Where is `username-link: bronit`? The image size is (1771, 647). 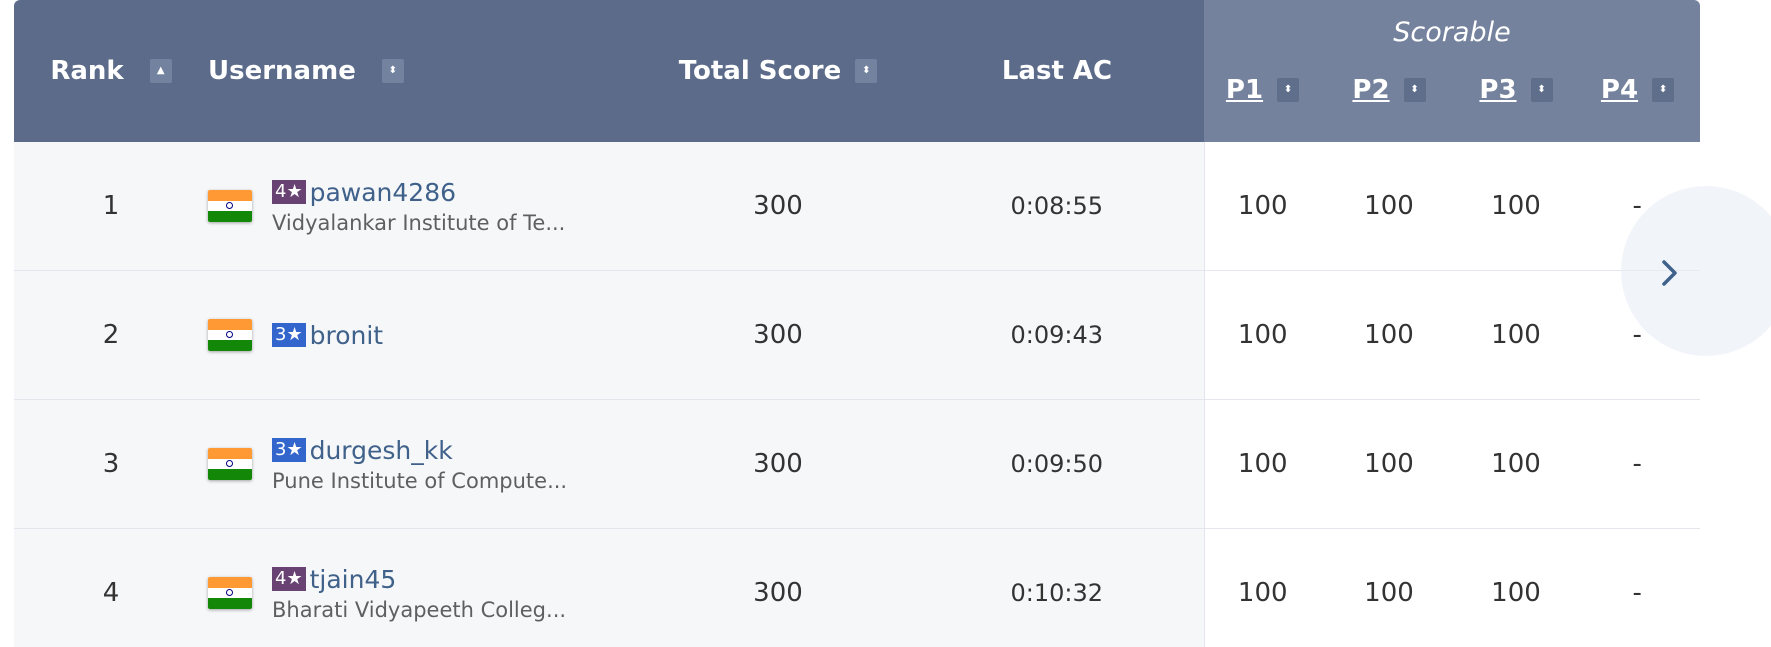
username-link: bronit is located at coordinates (347, 335).